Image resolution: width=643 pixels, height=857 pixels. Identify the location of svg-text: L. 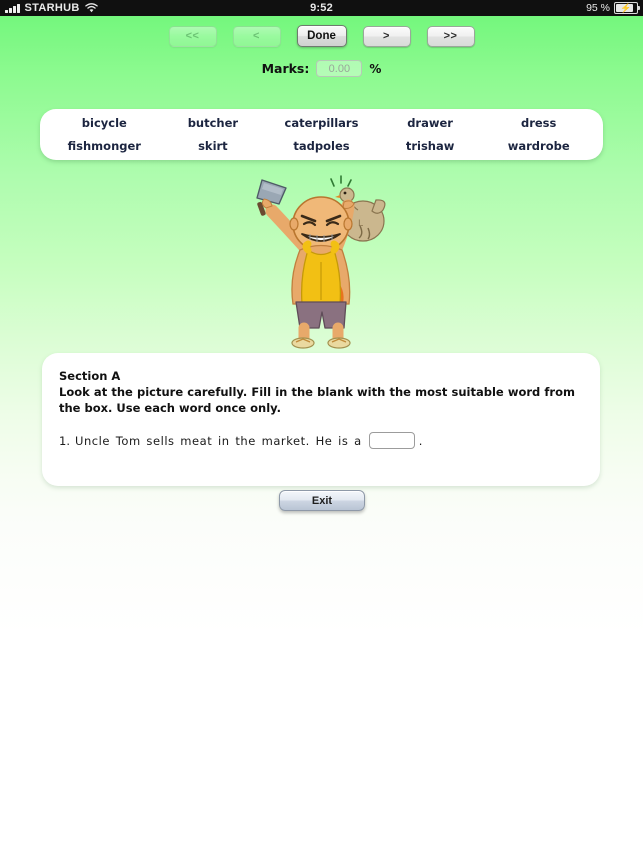
(360, 224).